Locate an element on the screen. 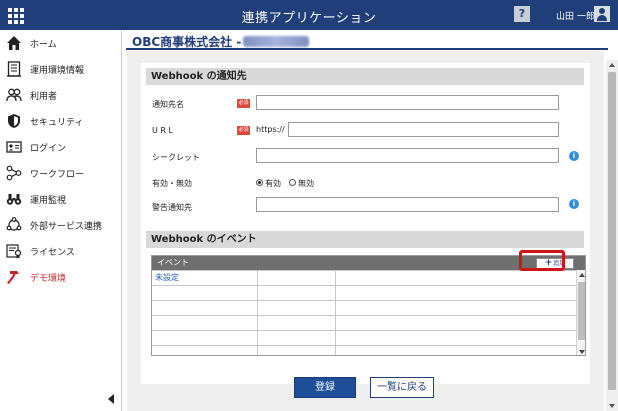 The height and width of the screenshot is (411, 618). secret-input is located at coordinates (407, 155).